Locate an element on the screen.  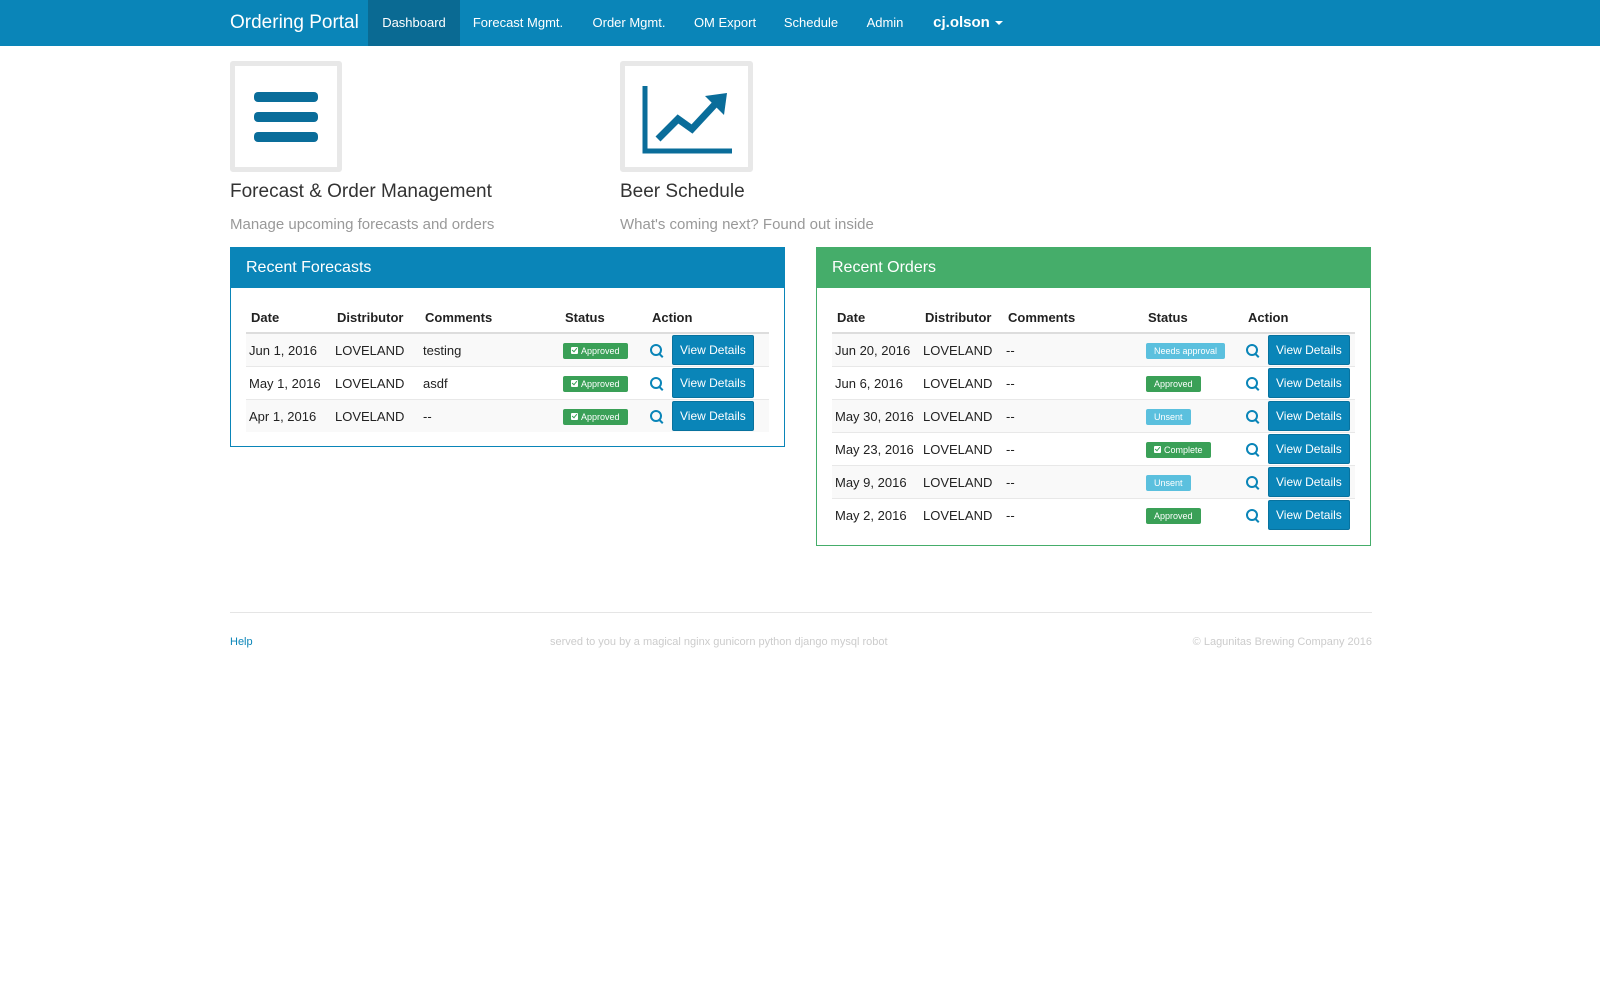
status-cell: Complete is located at coordinates (1193, 449).